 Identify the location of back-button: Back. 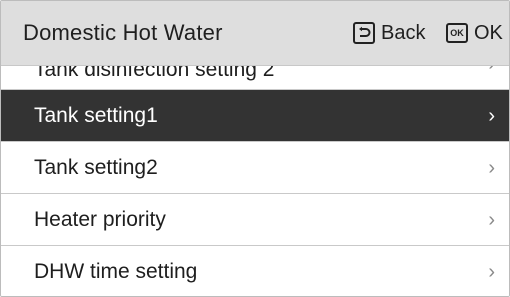
(389, 33).